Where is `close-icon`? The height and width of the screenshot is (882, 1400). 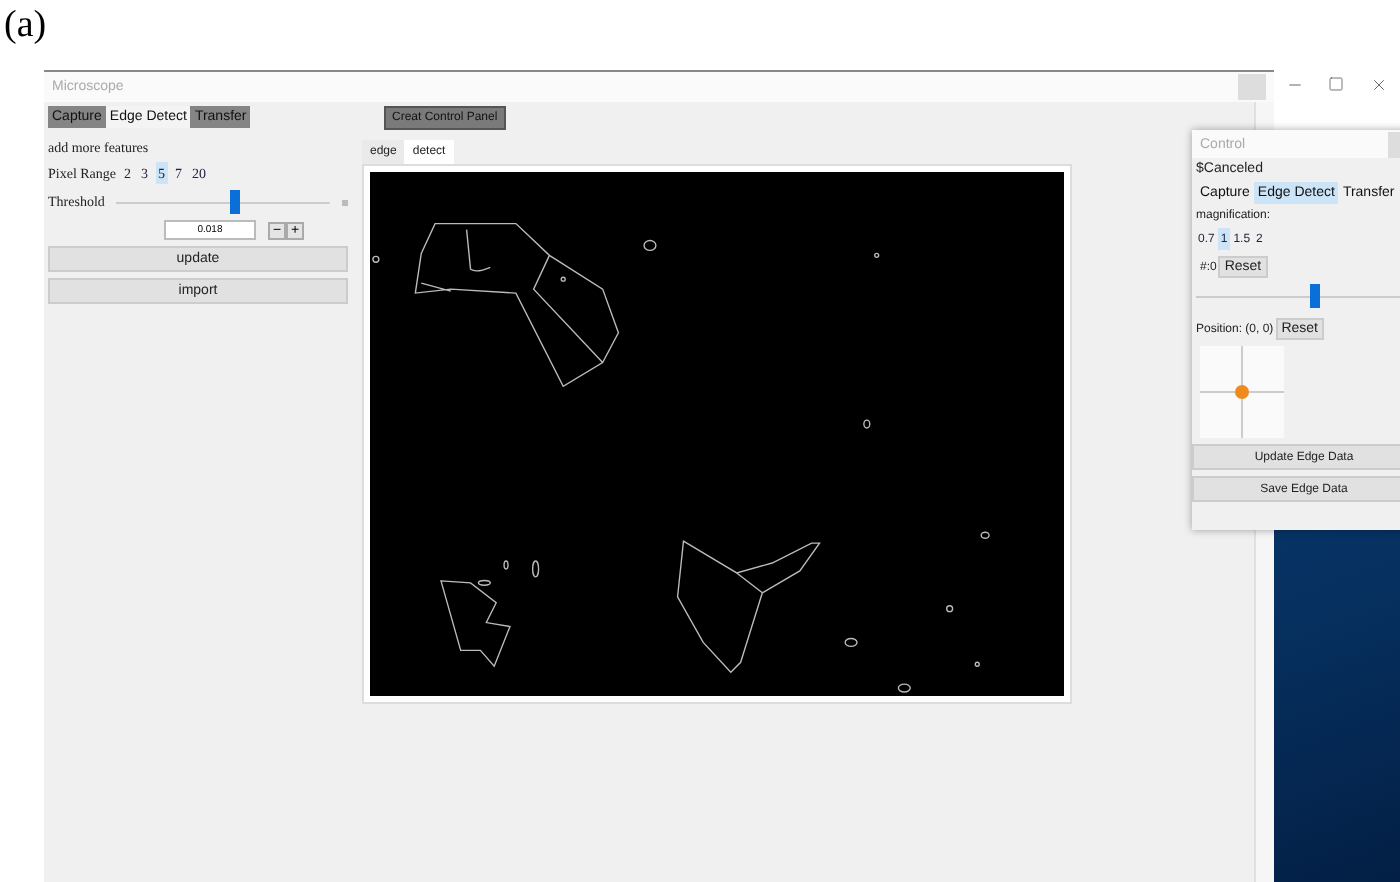
close-icon is located at coordinates (1378, 85).